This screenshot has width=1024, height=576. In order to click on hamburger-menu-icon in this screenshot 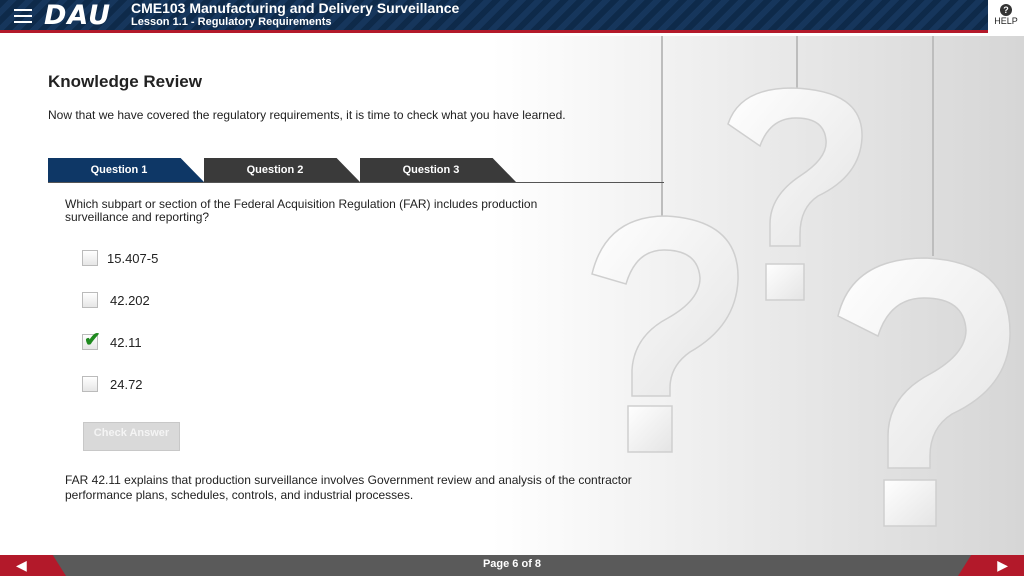, I will do `click(23, 16)`.